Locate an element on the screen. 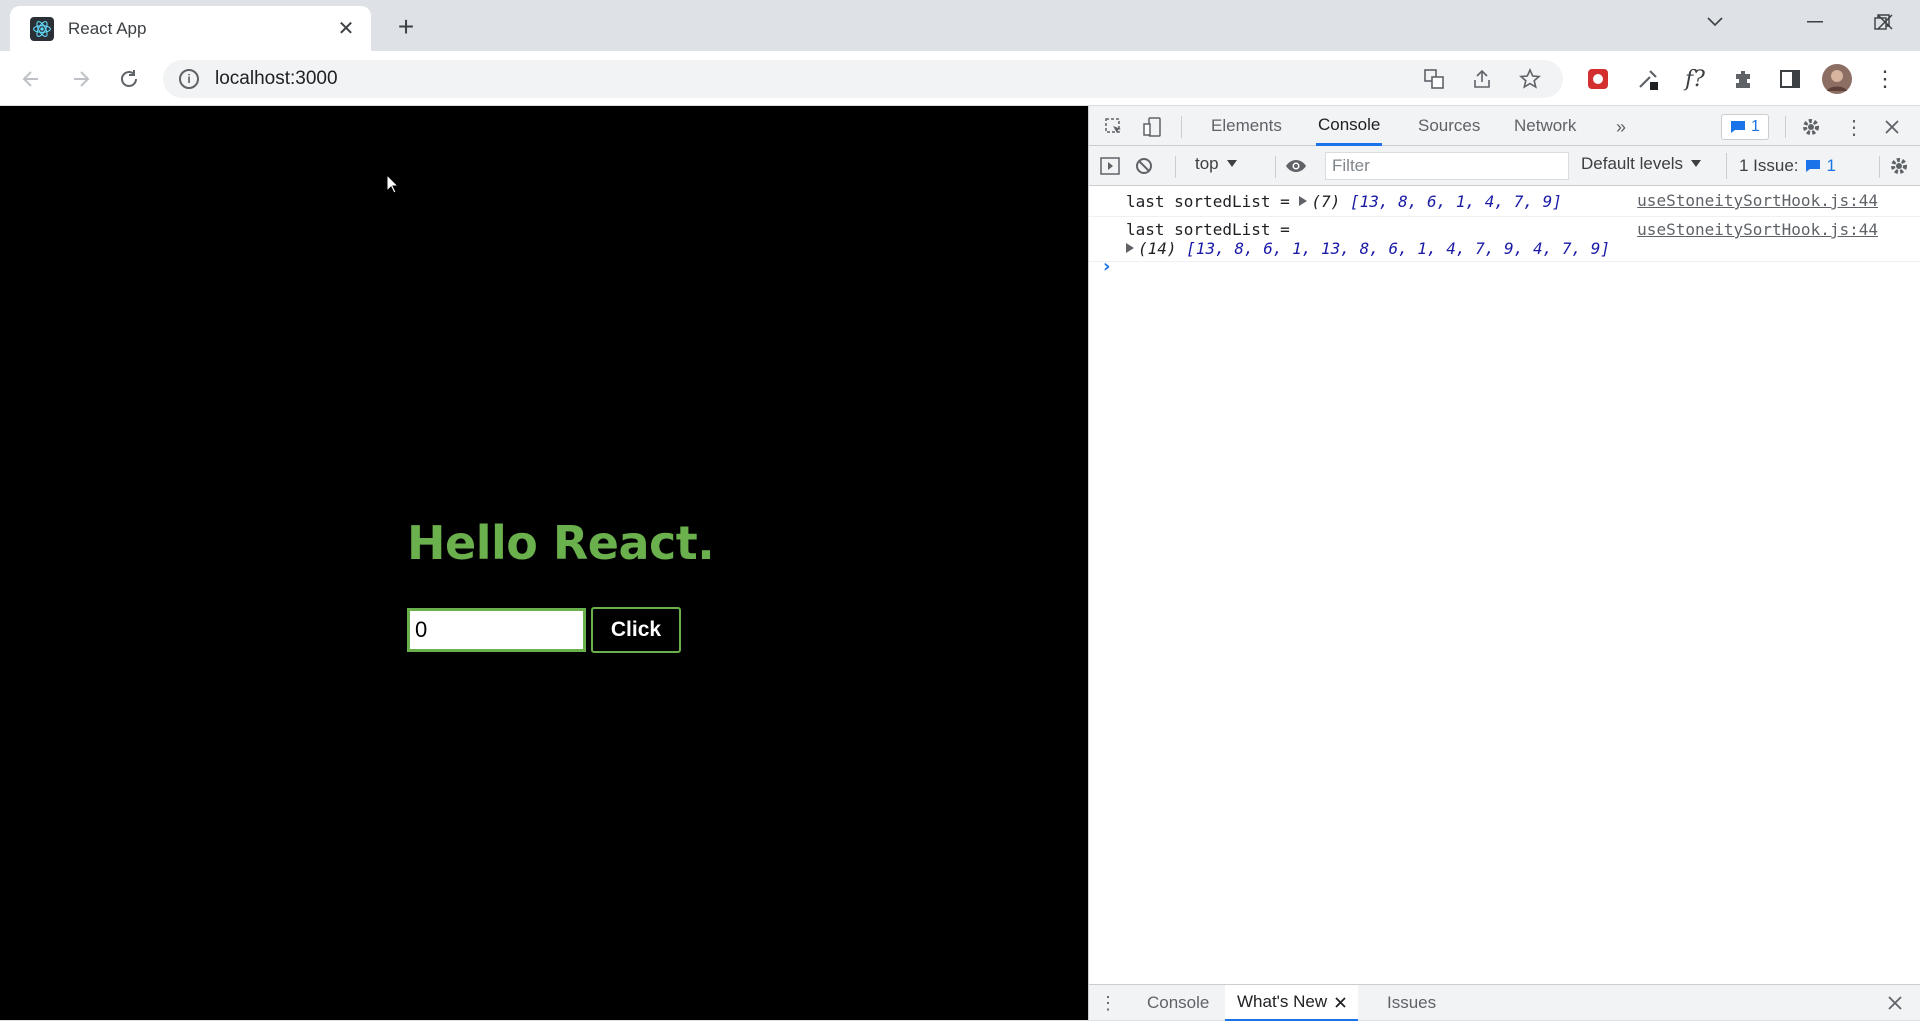  mouse-cursor-icon is located at coordinates (393, 184).